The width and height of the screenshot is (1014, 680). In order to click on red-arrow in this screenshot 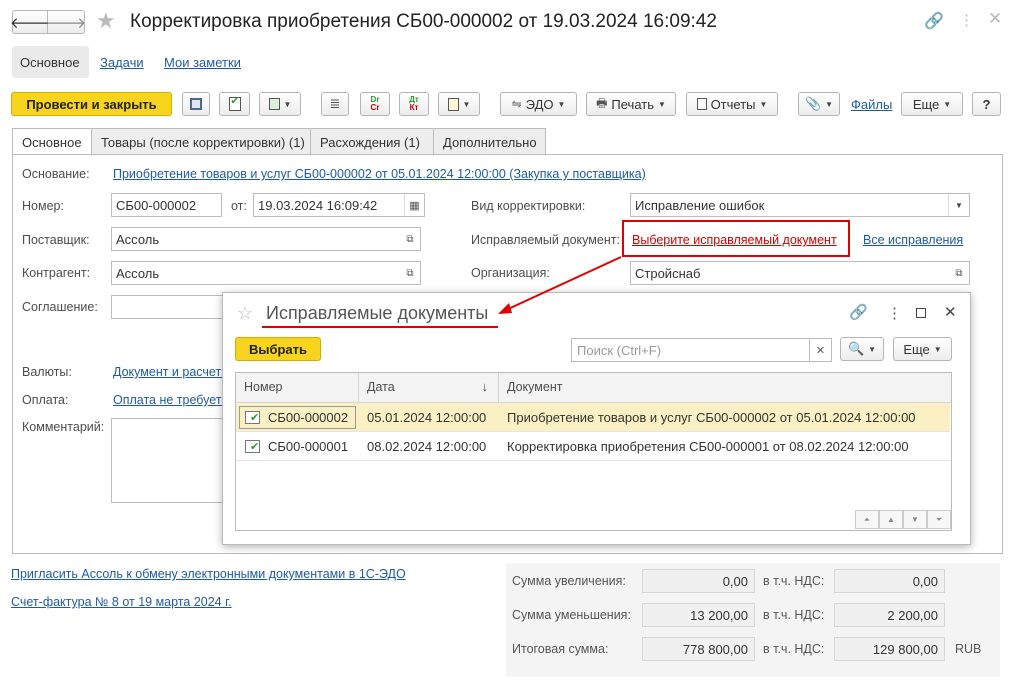, I will do `click(560, 285)`.